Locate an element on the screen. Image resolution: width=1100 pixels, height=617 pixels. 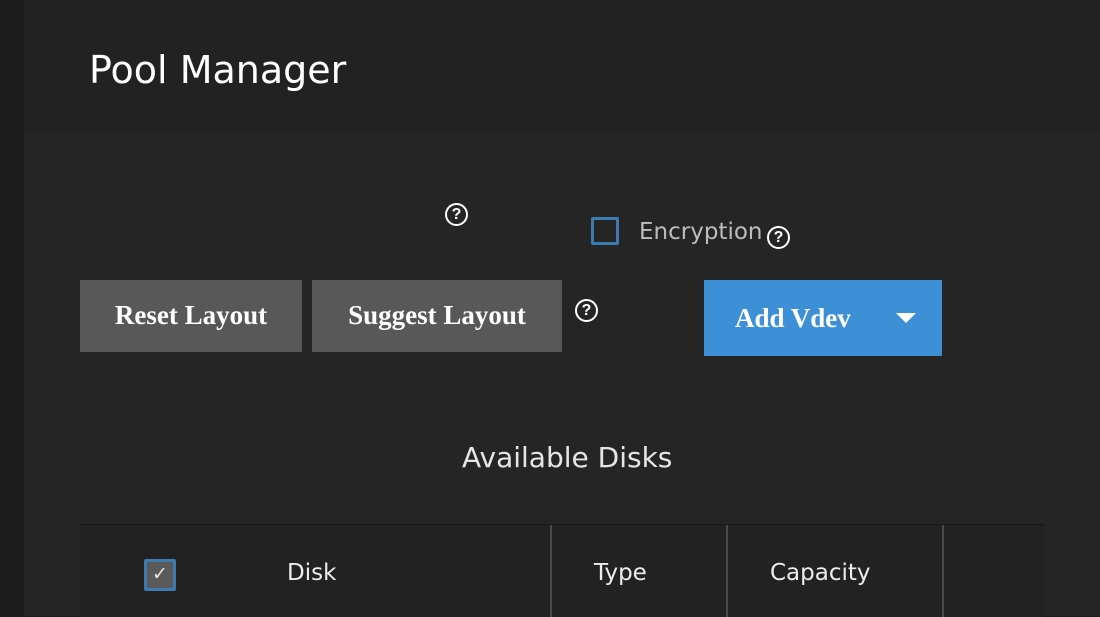
add-vdev-label: Add Vdev is located at coordinates (793, 318).